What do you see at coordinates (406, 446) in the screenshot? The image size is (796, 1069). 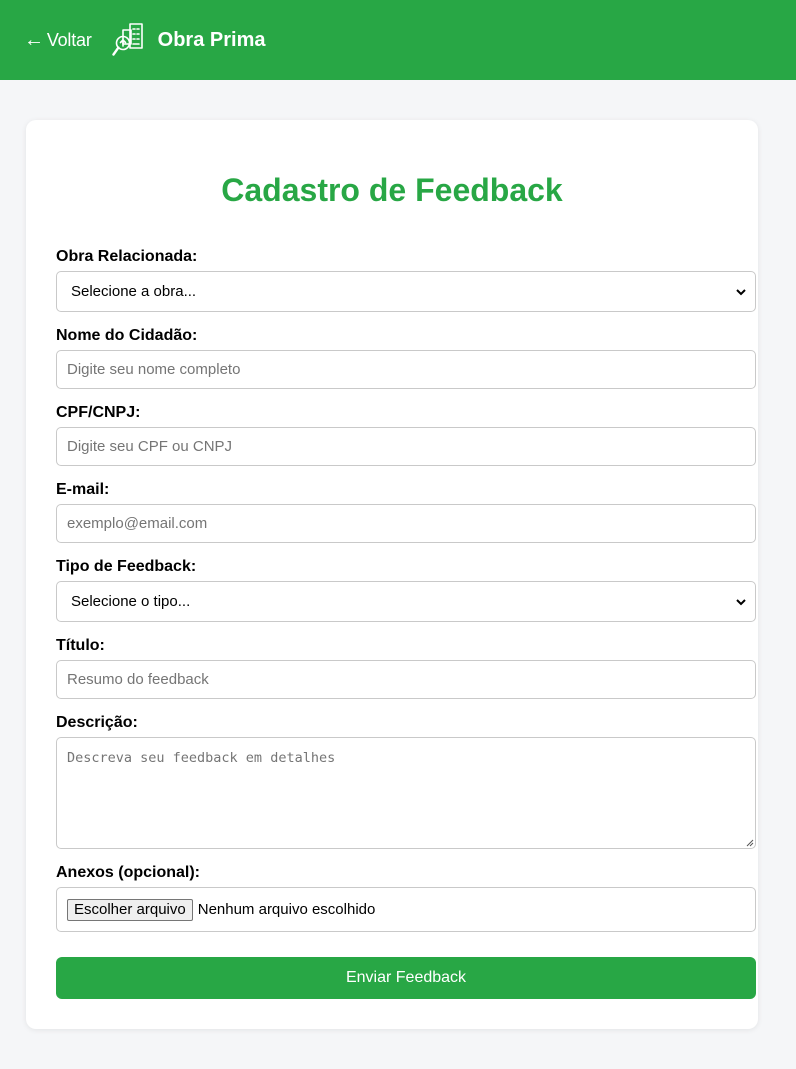 I see `cpf-input: Digite seu CPF ou CNPJ` at bounding box center [406, 446].